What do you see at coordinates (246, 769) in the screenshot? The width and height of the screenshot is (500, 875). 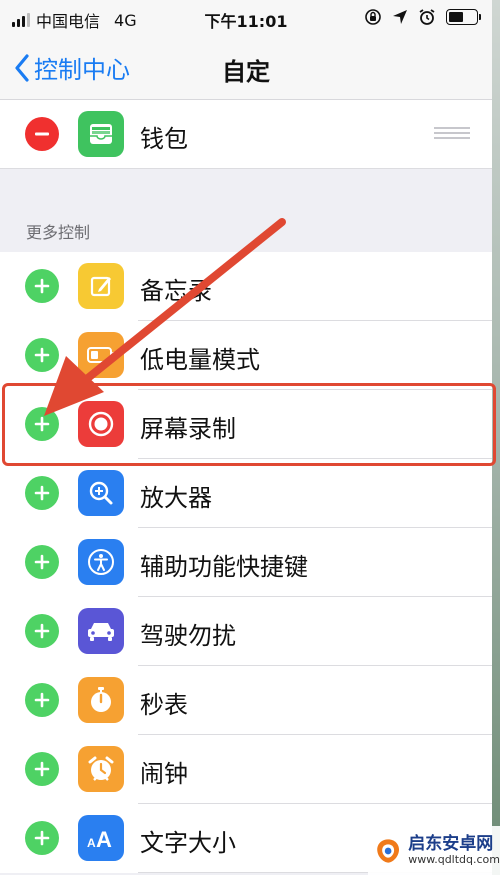 I see `control-row-alarm: 闹钟` at bounding box center [246, 769].